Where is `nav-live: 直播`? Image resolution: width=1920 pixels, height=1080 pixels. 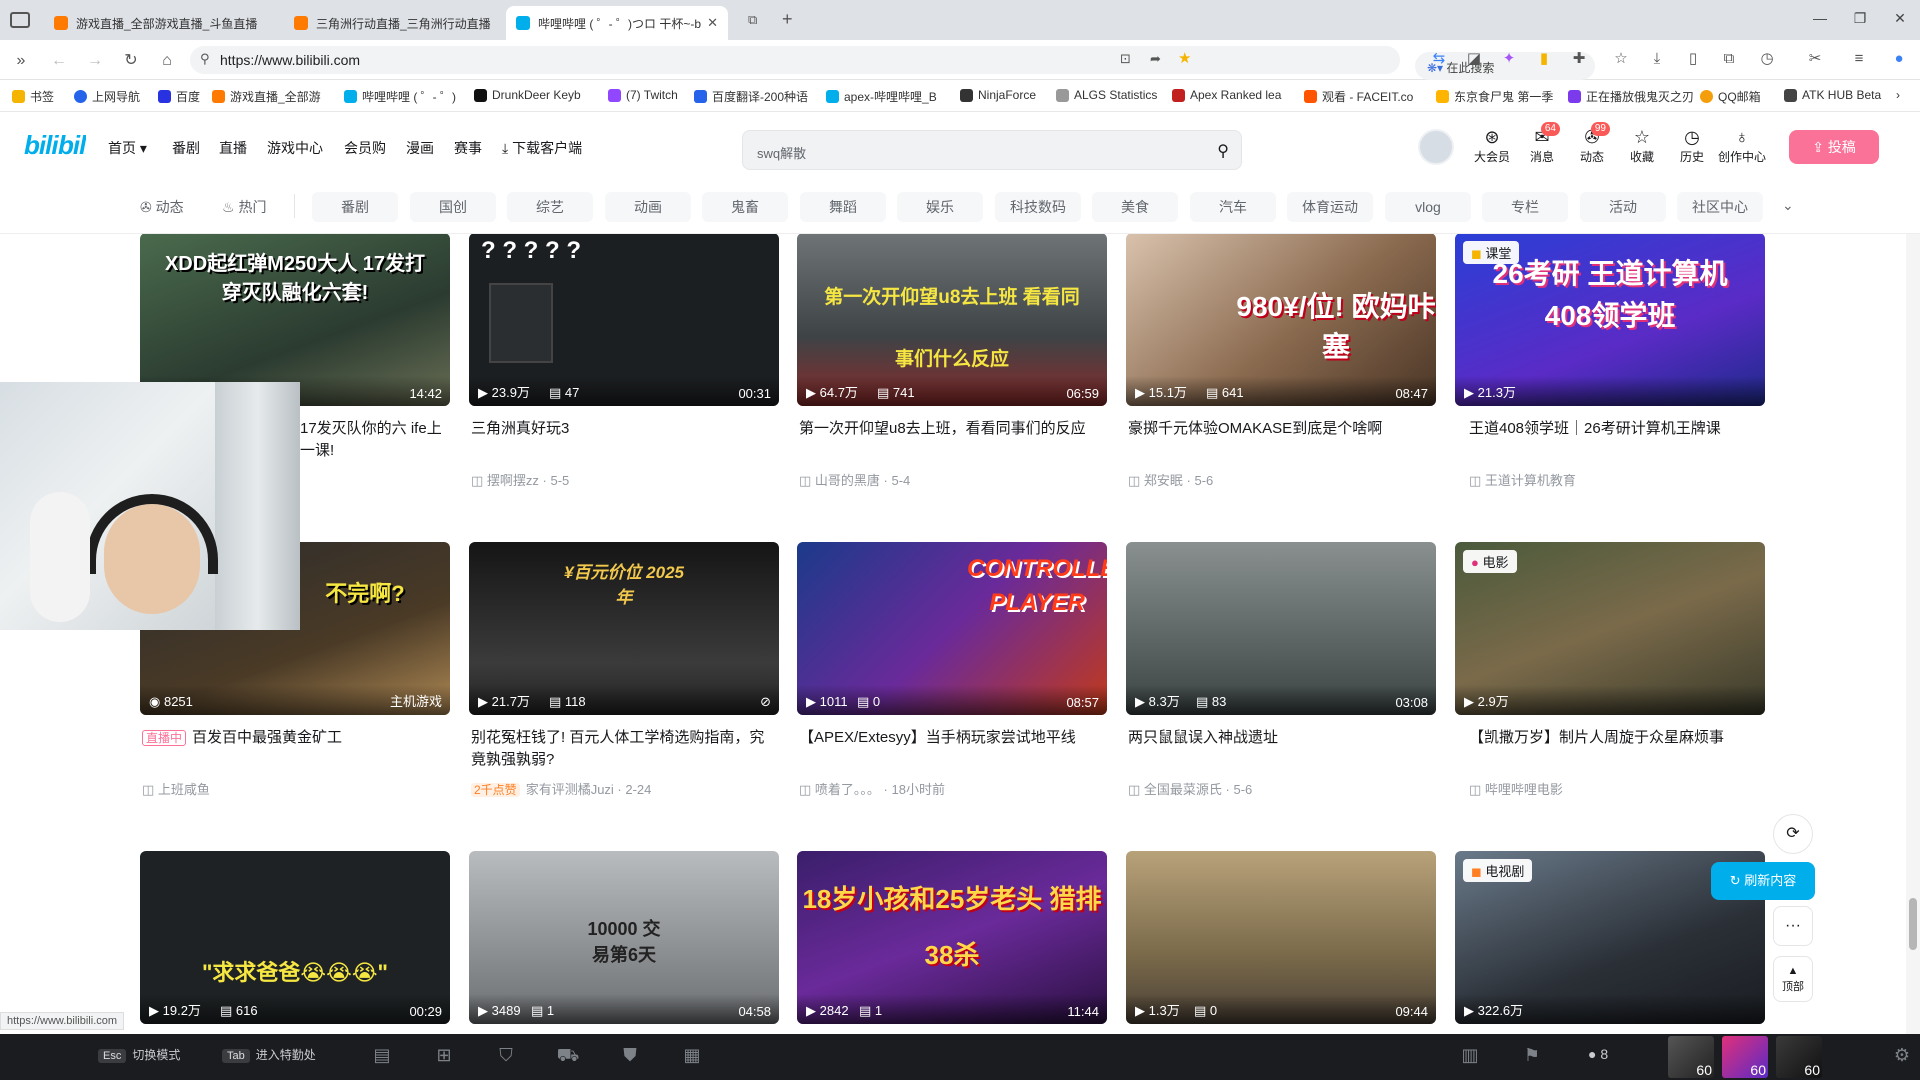
nav-live: 直播 is located at coordinates (233, 148).